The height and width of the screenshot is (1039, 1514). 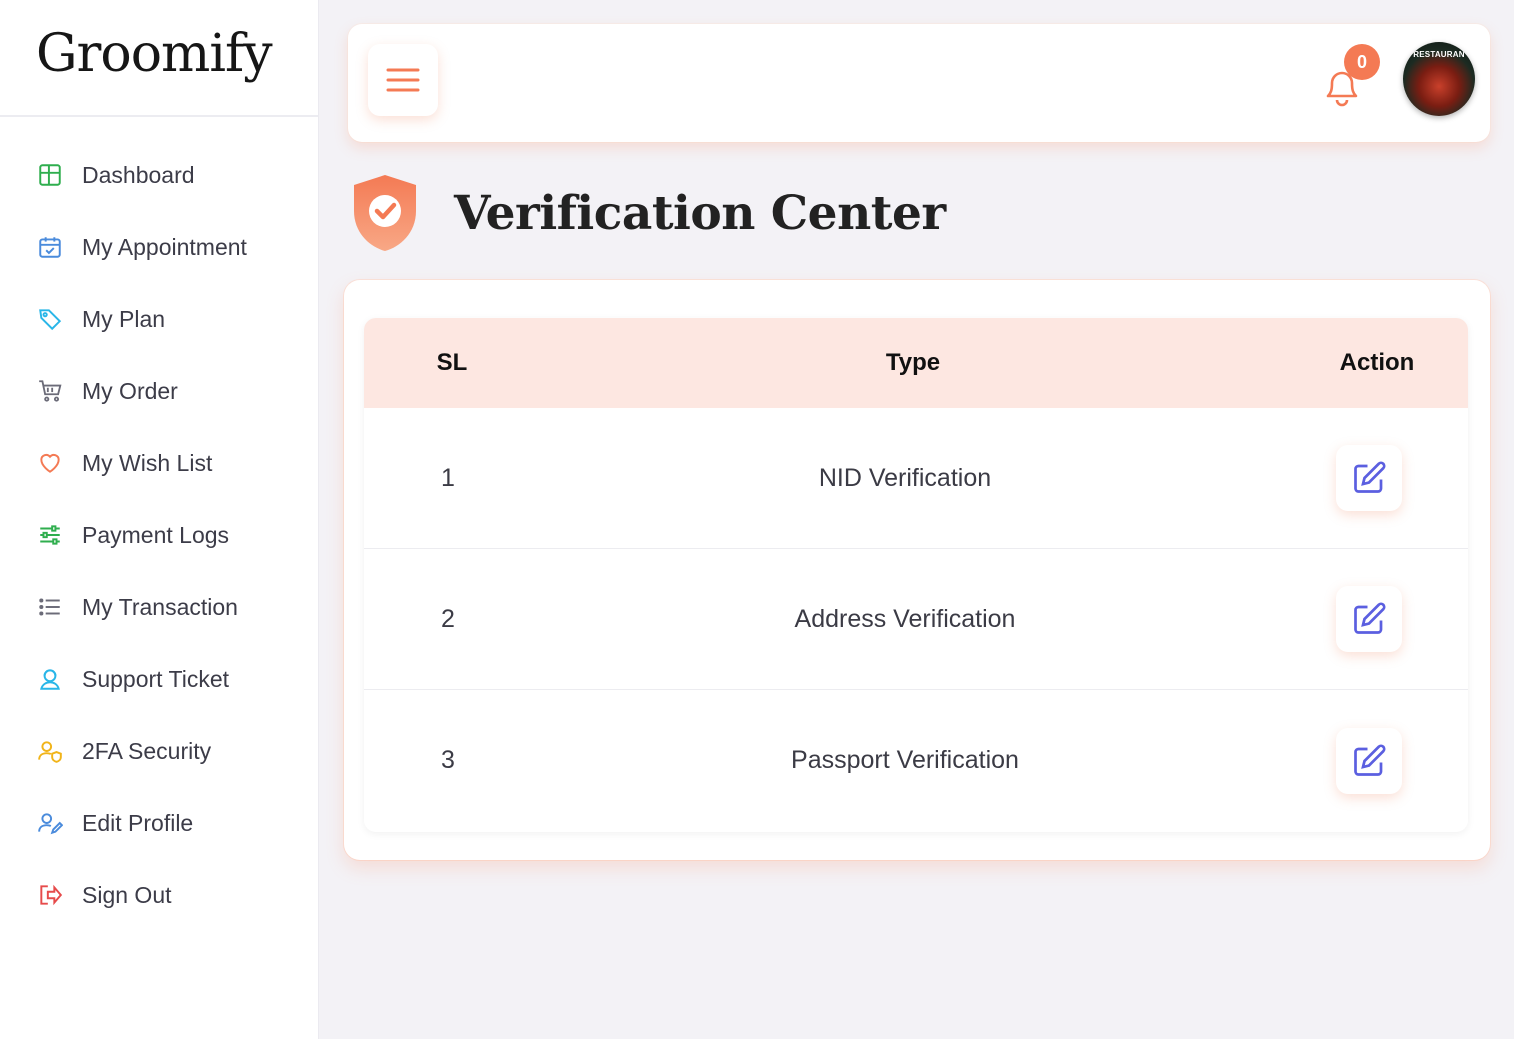 What do you see at coordinates (919, 83) in the screenshot?
I see `top-header: 0 RESTAURAN` at bounding box center [919, 83].